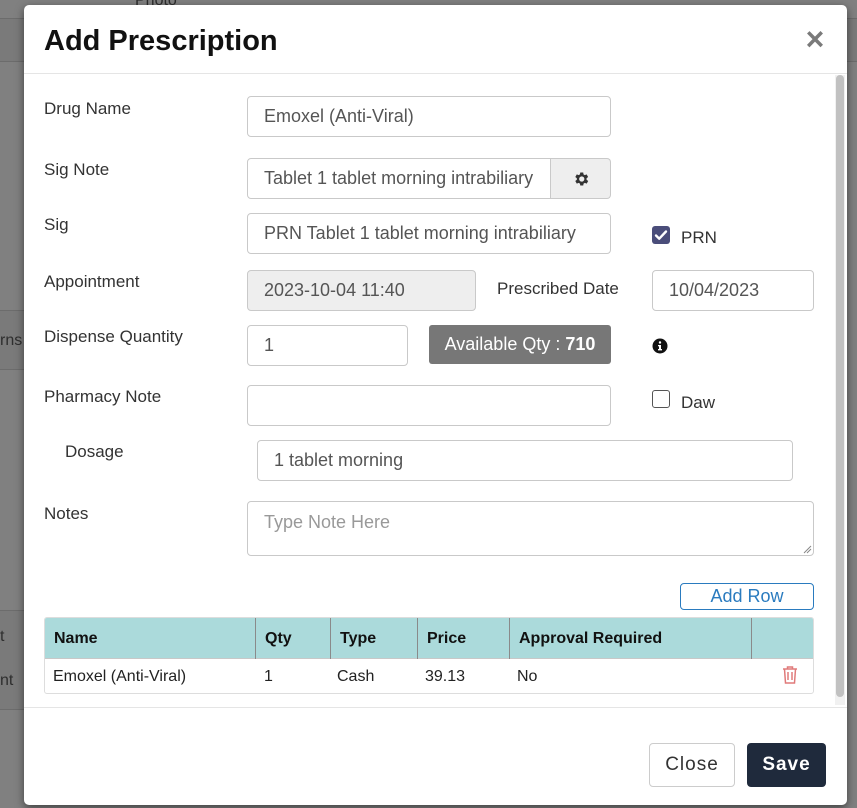 The height and width of the screenshot is (808, 857). I want to click on textarea-resize-handle, so click(807, 549).